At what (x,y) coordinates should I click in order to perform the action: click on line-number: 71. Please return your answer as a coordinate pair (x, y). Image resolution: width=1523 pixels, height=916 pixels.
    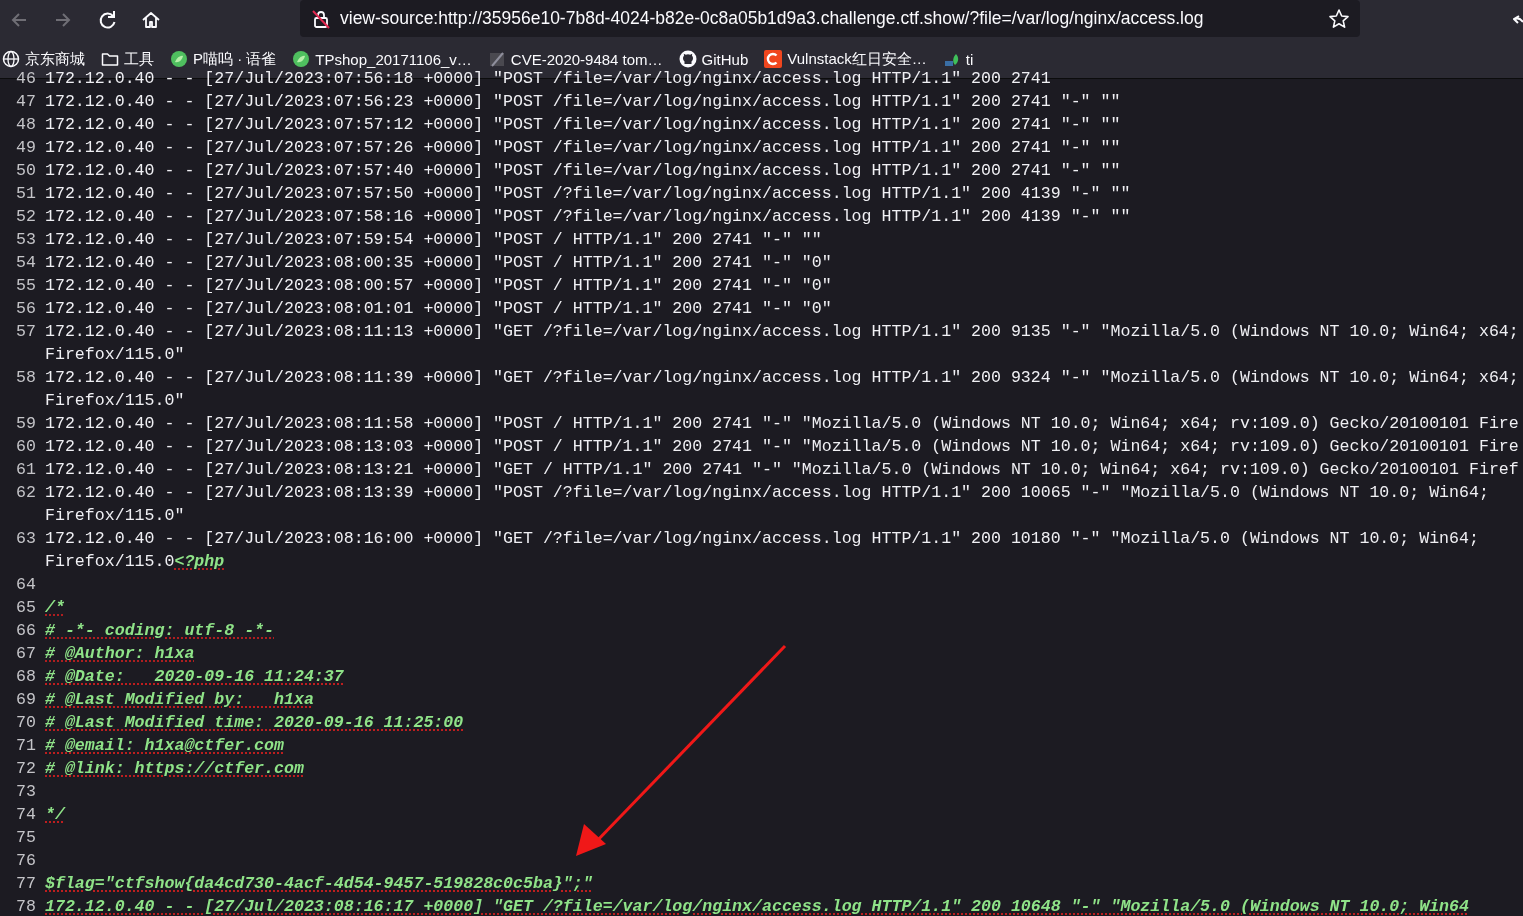
    Looking at the image, I should click on (25, 746).